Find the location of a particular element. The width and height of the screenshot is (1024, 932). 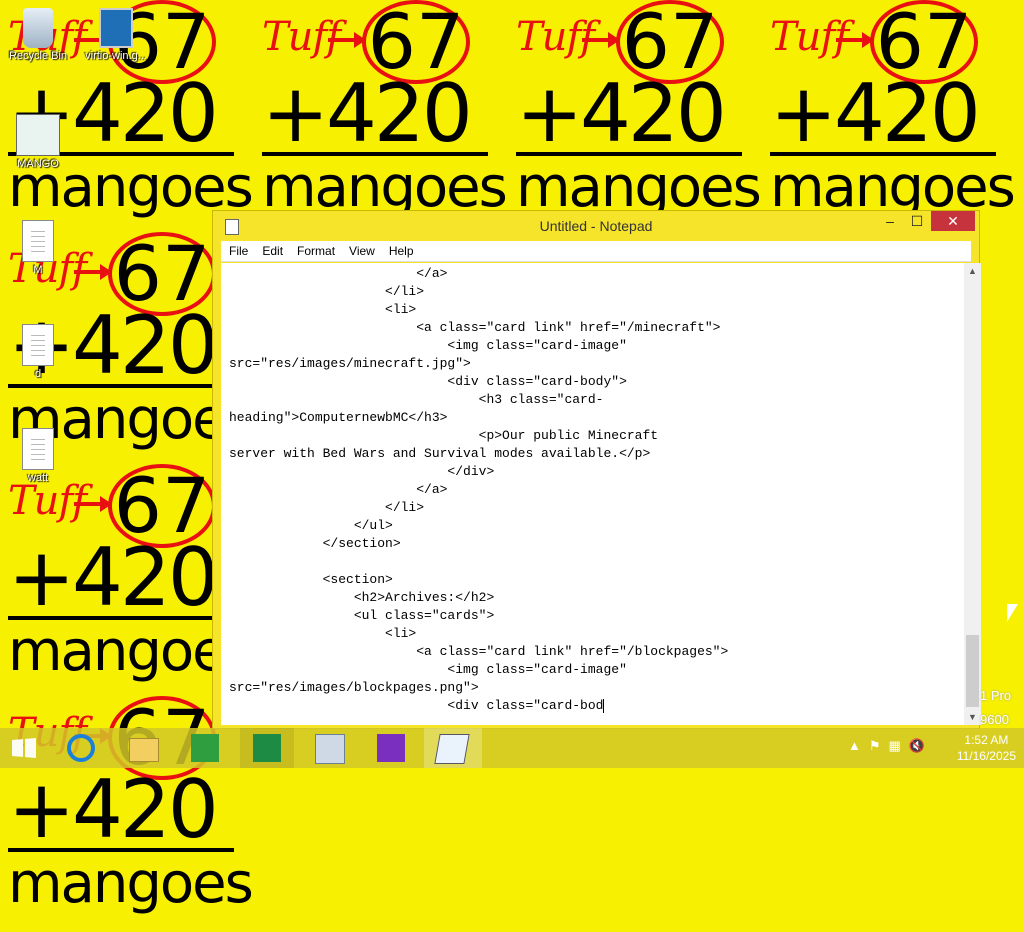

scroll-up-icon: ▲ is located at coordinates (972, 271).